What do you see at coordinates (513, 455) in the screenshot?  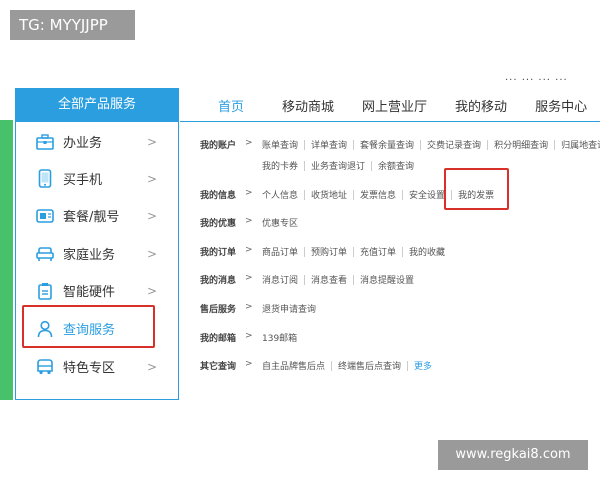 I see `watermark: www.regkai8.com` at bounding box center [513, 455].